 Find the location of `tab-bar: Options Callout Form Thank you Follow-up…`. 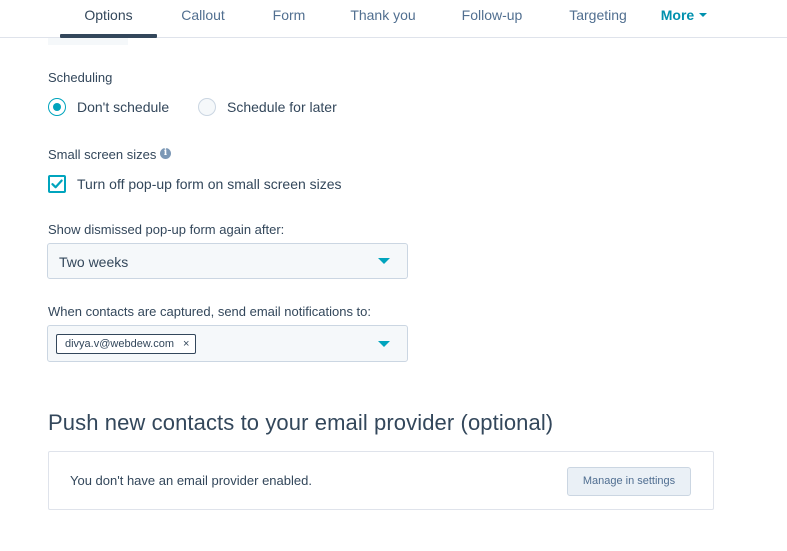

tab-bar: Options Callout Form Thank you Follow-up… is located at coordinates (393, 19).